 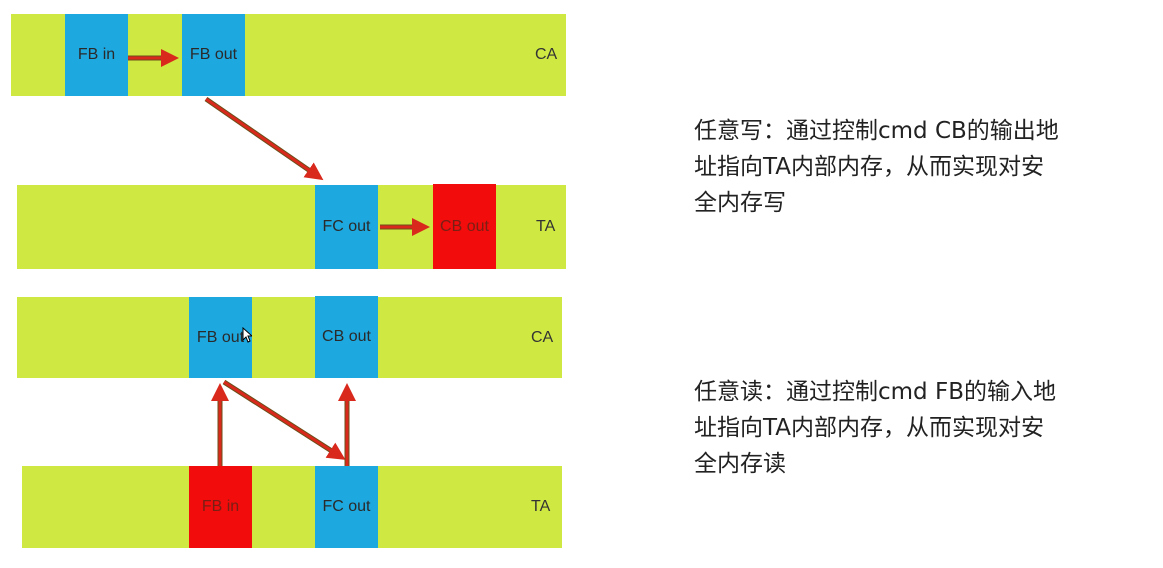 I want to click on cb-out-box-read: CB out, so click(x=346, y=337).